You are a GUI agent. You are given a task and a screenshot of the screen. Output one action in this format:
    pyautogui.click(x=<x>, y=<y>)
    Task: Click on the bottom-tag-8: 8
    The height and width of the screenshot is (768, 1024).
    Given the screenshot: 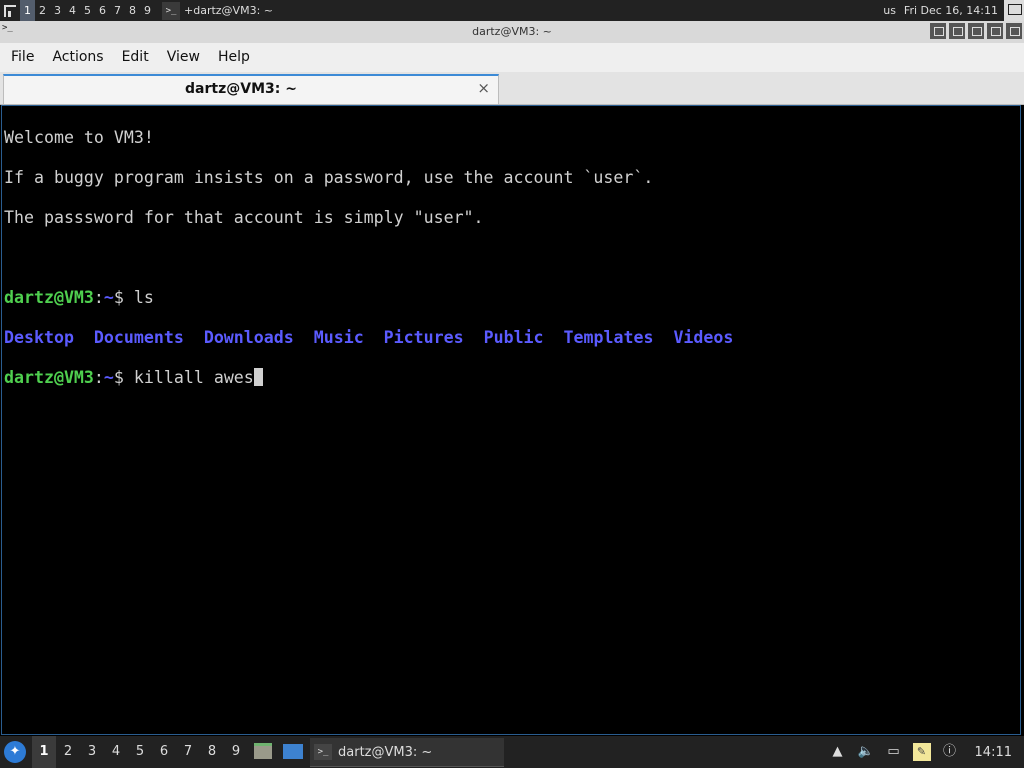 What is the action you would take?
    pyautogui.click(x=212, y=752)
    